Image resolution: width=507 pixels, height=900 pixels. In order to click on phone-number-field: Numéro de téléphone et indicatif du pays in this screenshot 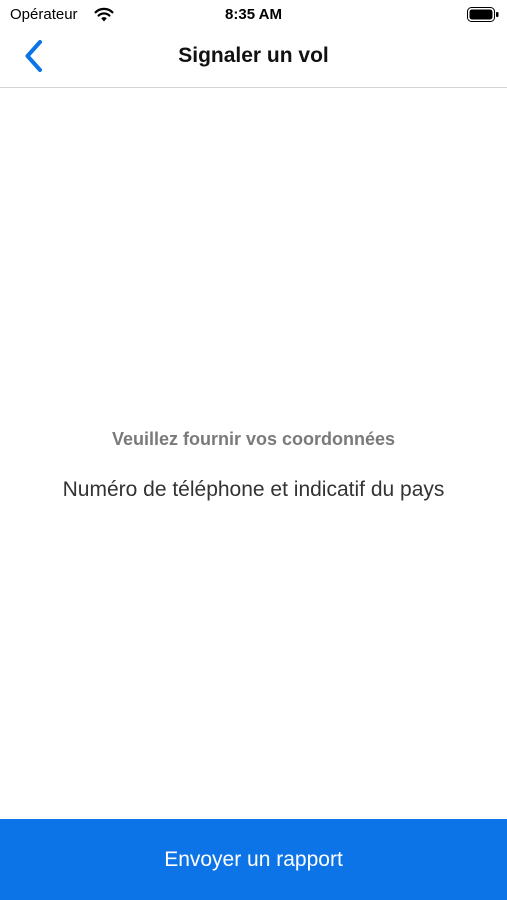, I will do `click(253, 490)`.